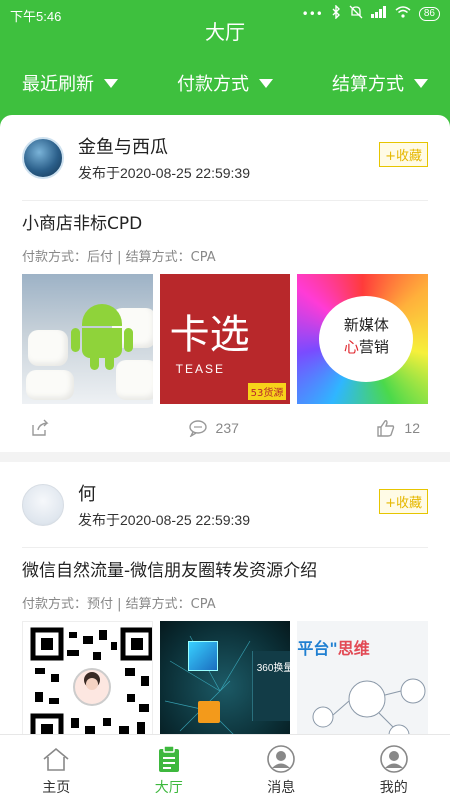  I want to click on bottom-nav: 主页 大厅 消息 我的, so click(225, 767).